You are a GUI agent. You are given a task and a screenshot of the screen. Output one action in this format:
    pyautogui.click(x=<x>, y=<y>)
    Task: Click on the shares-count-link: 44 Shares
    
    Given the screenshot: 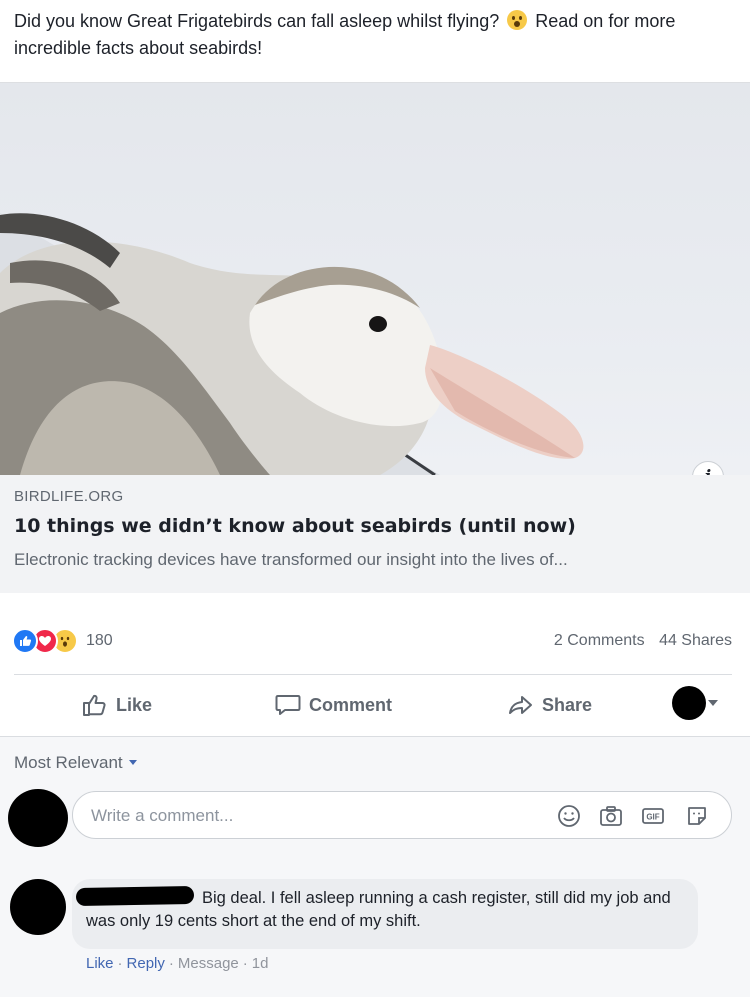 What is the action you would take?
    pyautogui.click(x=695, y=640)
    